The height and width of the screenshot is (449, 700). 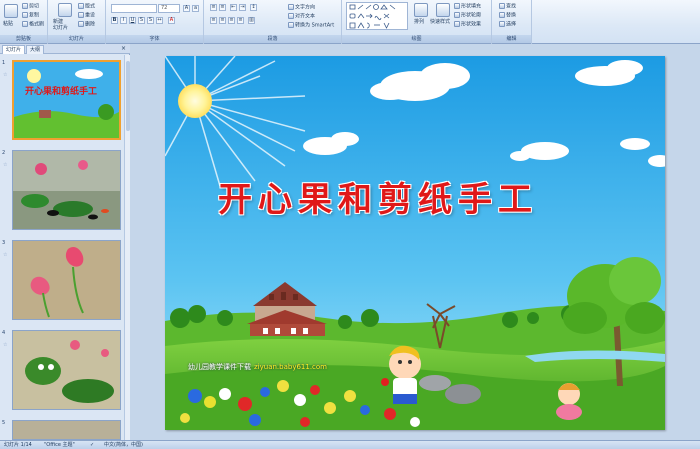 What do you see at coordinates (231, 20) in the screenshot?
I see `align-right-icon: ≡` at bounding box center [231, 20].